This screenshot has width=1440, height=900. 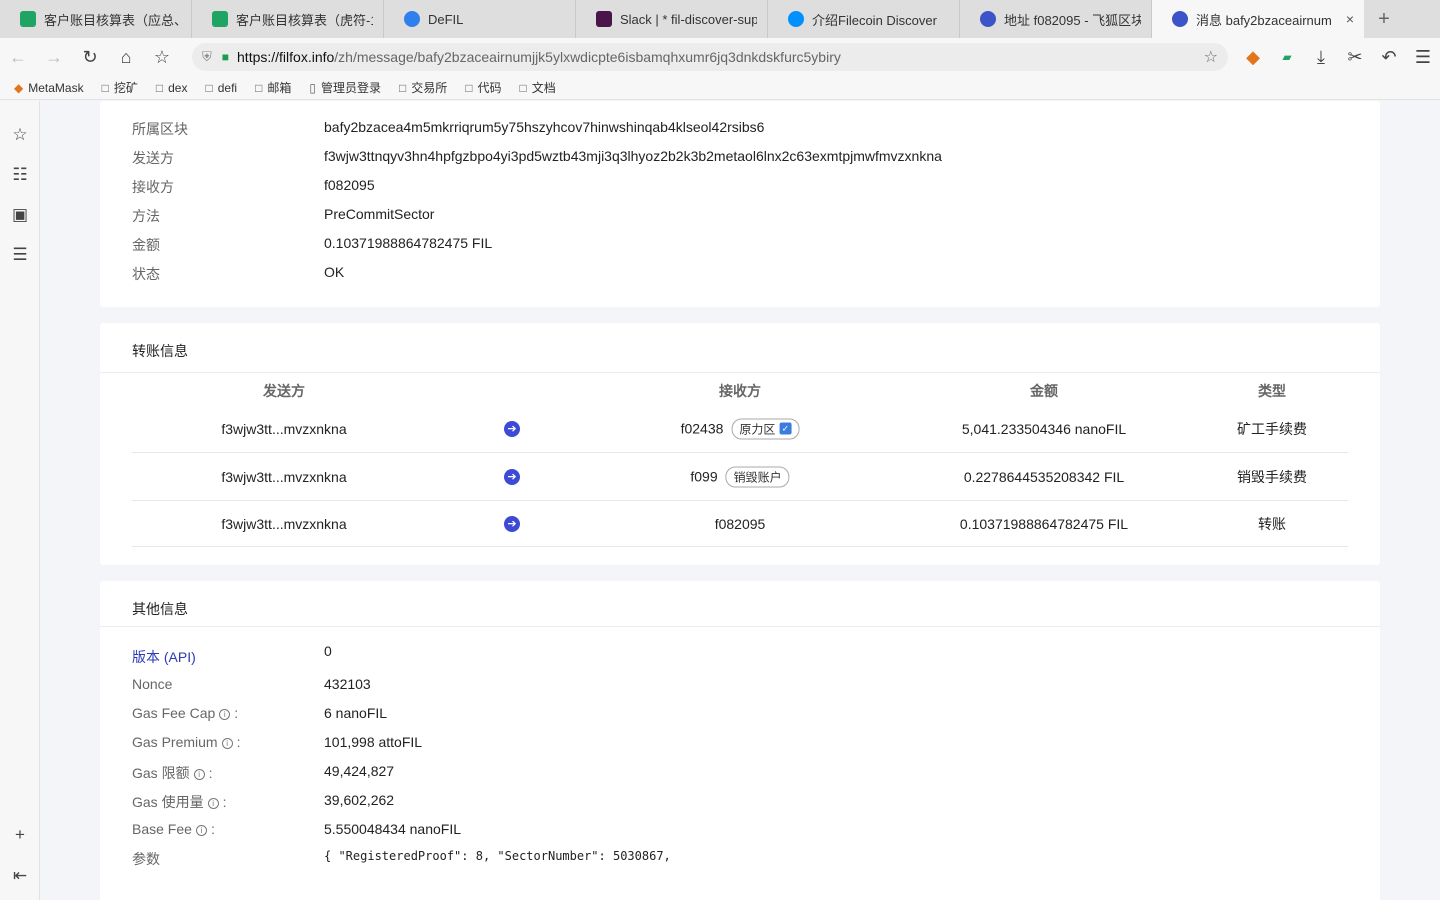 I want to click on home-icon: ⌂, so click(x=126, y=57).